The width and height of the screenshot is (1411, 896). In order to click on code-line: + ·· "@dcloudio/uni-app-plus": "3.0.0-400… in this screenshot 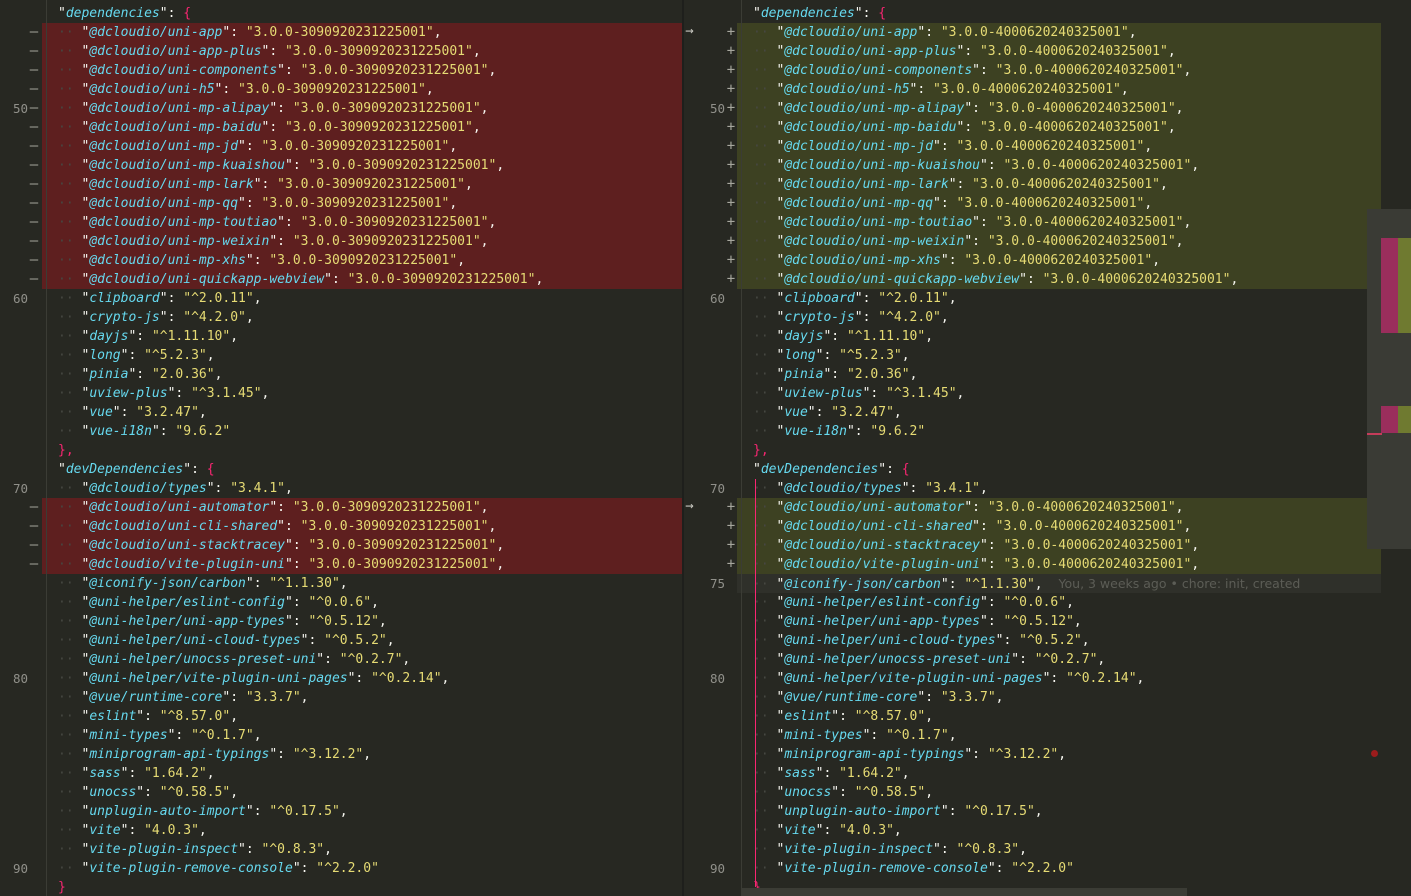, I will do `click(1054, 51)`.